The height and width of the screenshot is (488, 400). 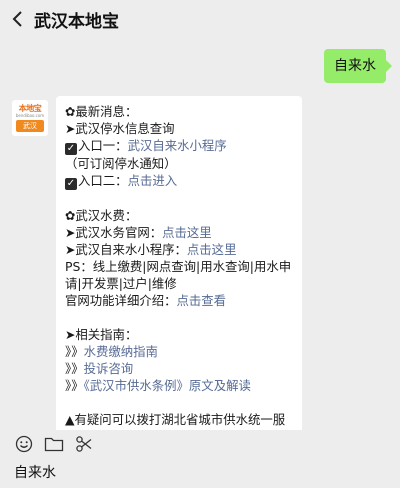 What do you see at coordinates (175, 419) in the screenshot?
I see `text-line: ▲有疑问可以拨打湖北省城市供水统一服` at bounding box center [175, 419].